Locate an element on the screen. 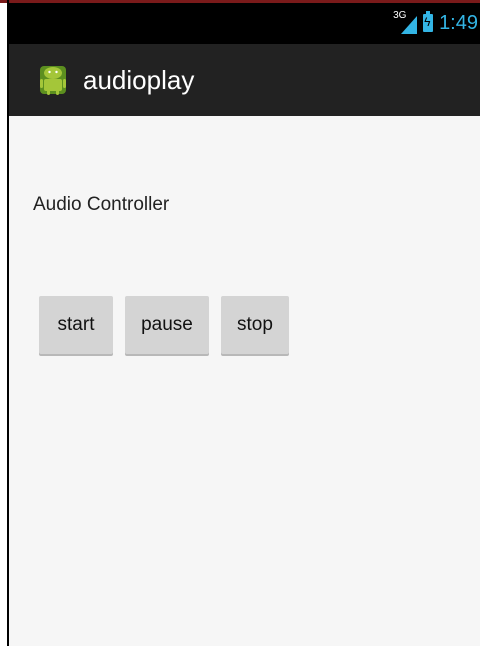 The height and width of the screenshot is (646, 480). pause-button: pause is located at coordinates (167, 325).